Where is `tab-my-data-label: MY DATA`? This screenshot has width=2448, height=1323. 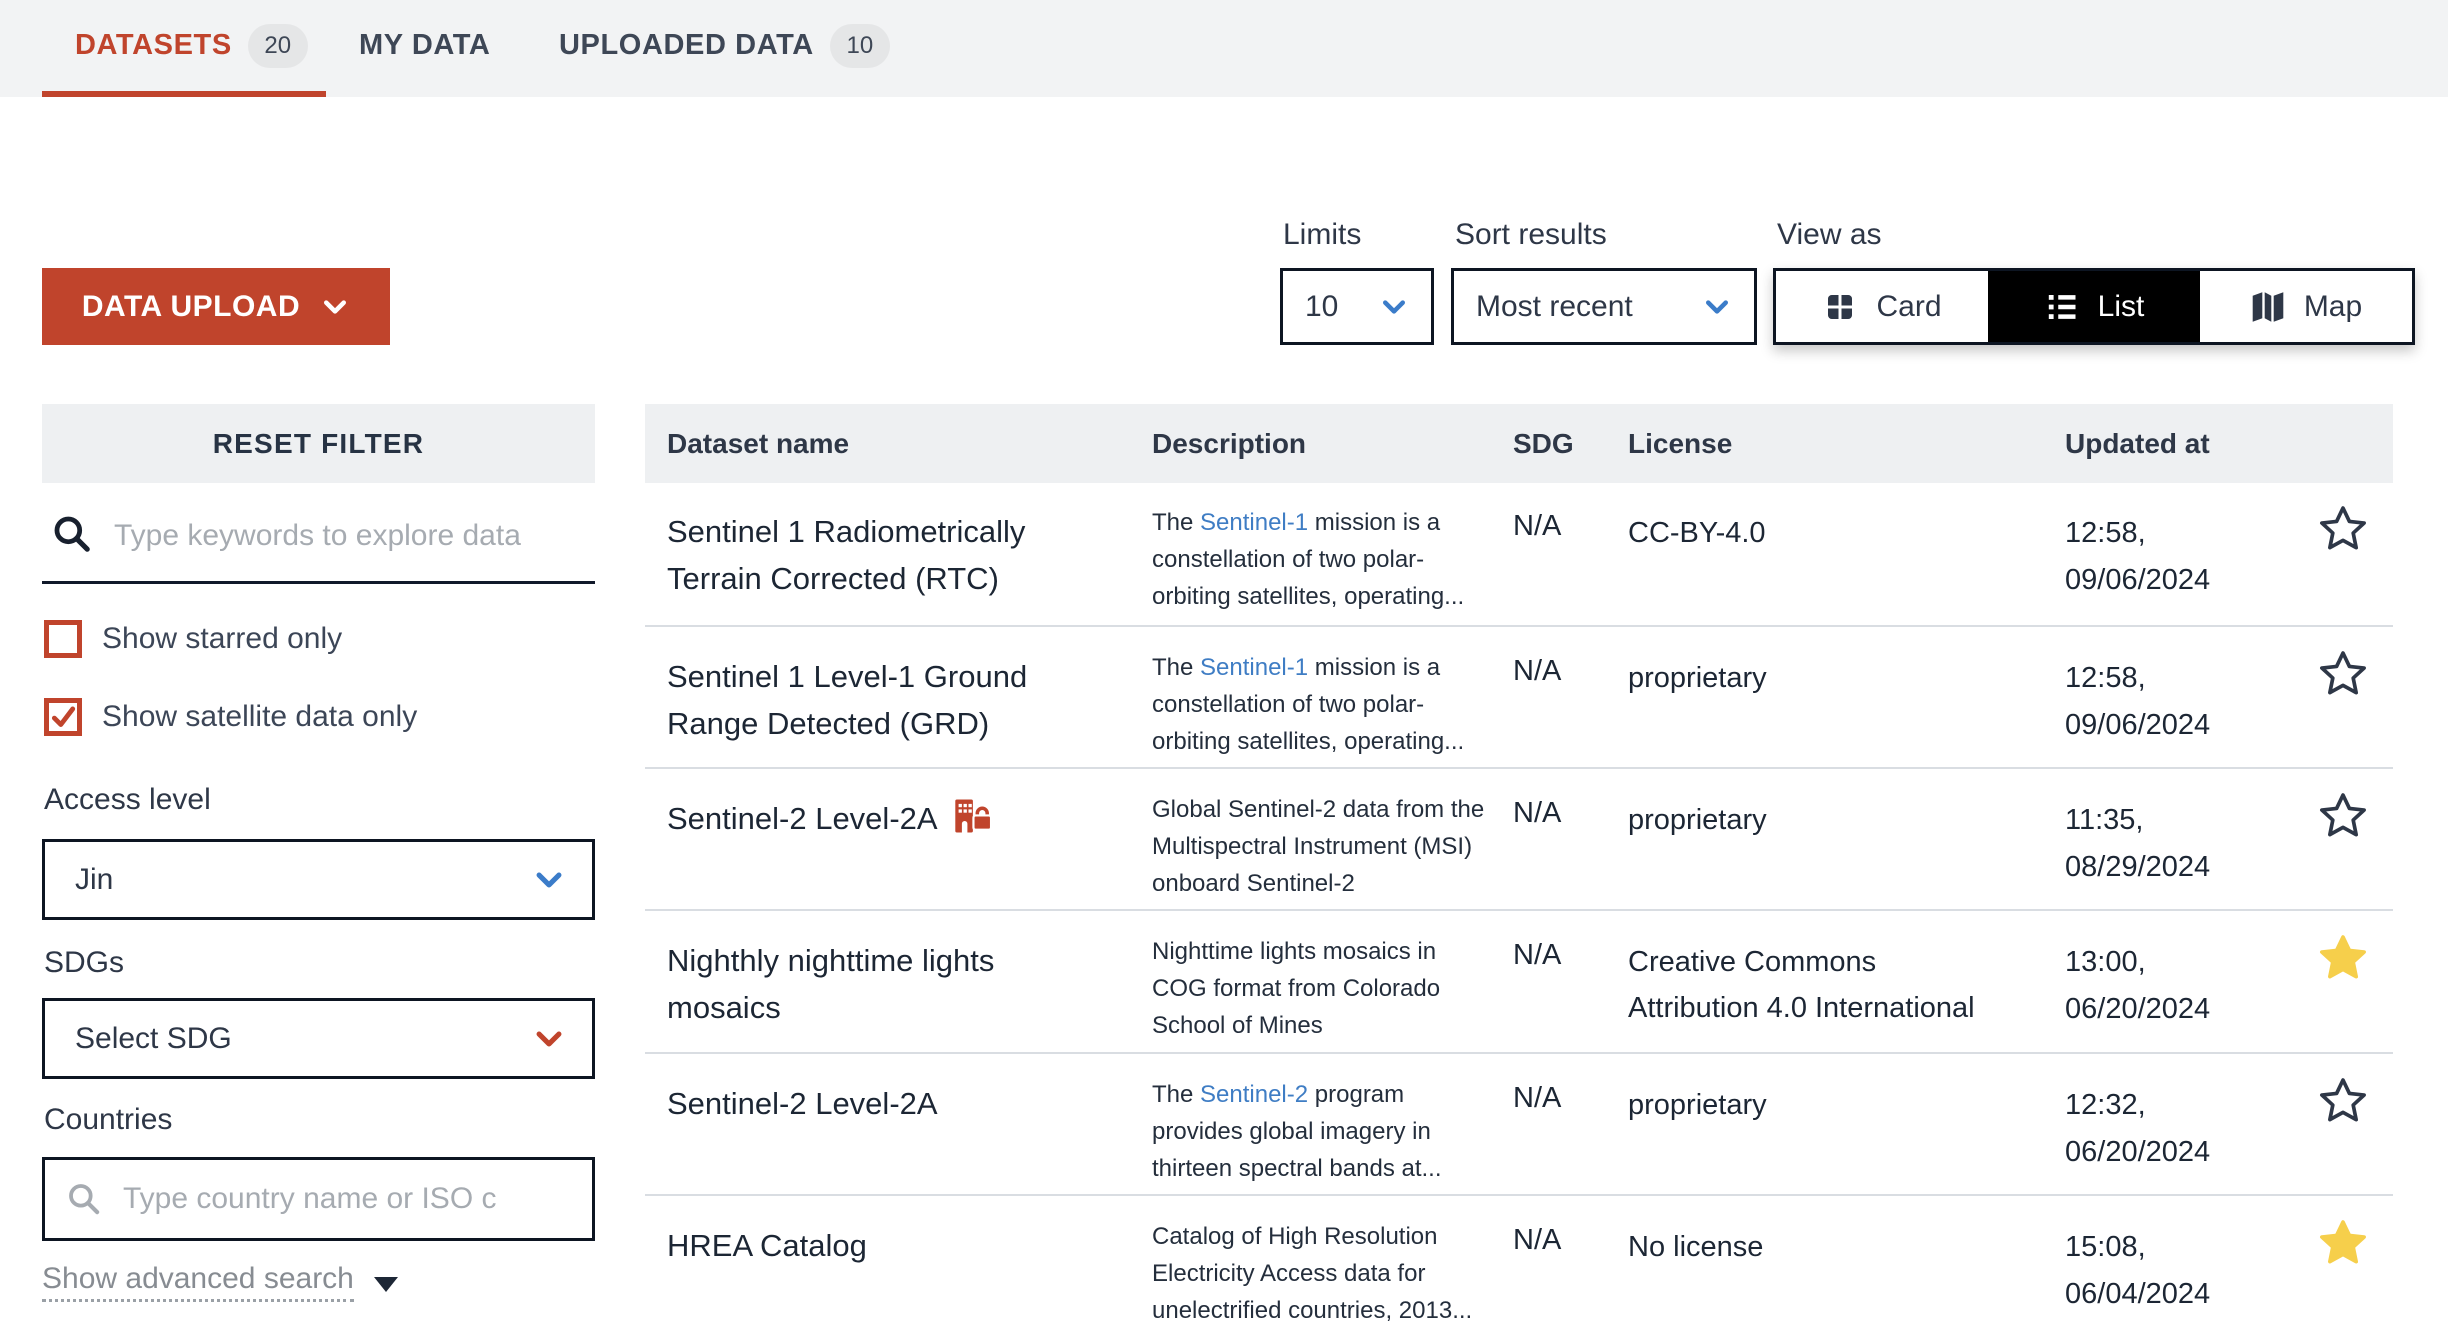 tab-my-data-label: MY DATA is located at coordinates (425, 45).